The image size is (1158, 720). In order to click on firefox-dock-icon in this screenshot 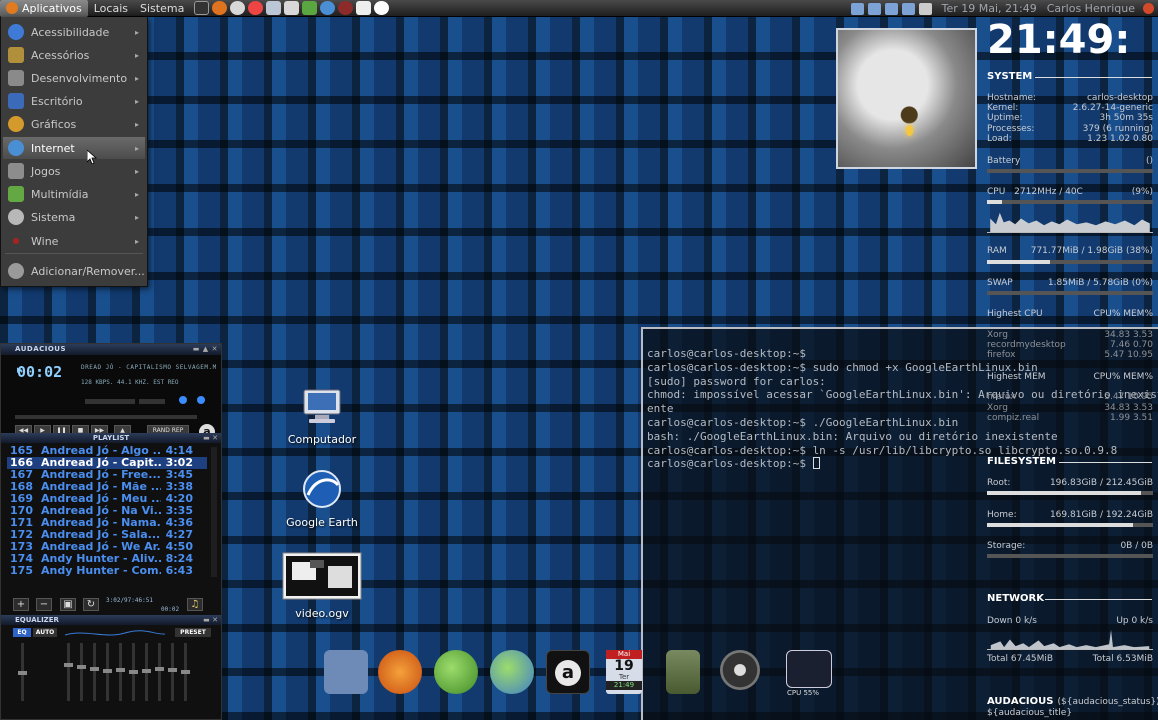, I will do `click(400, 672)`.